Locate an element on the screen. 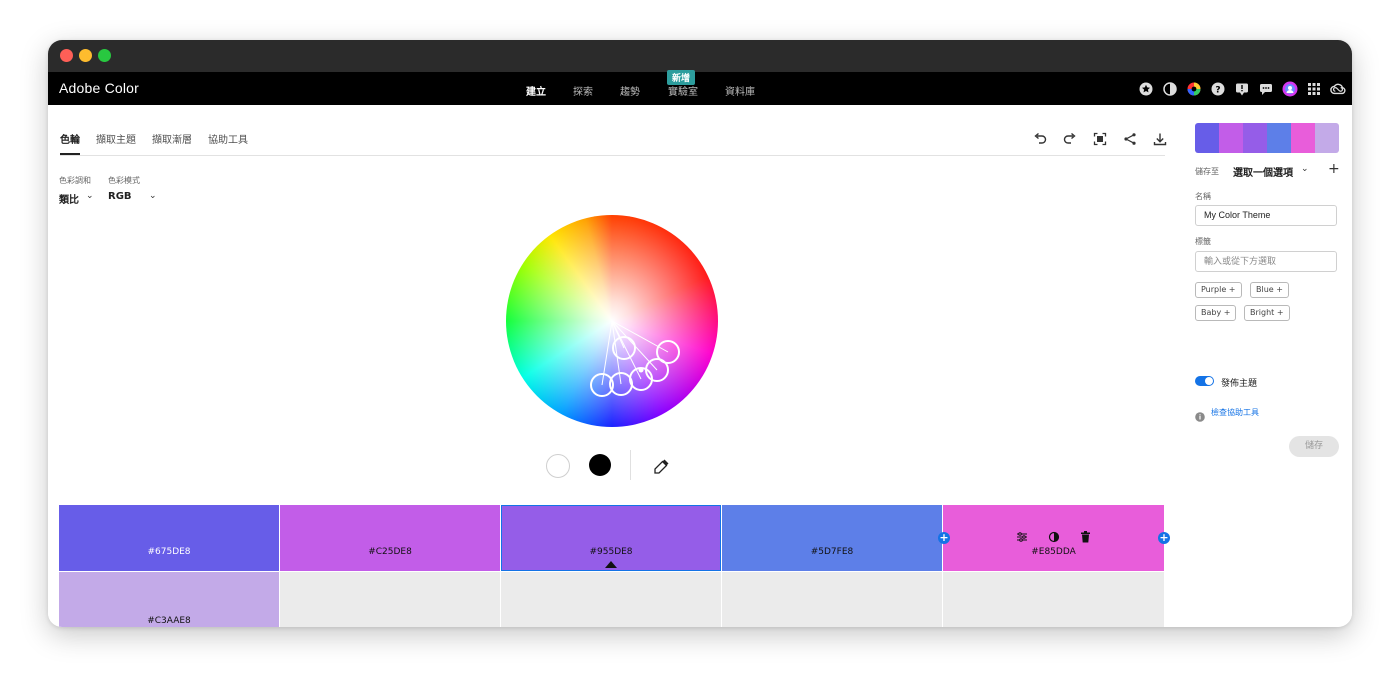  tag-suggestion: Blue + is located at coordinates (1269, 290).